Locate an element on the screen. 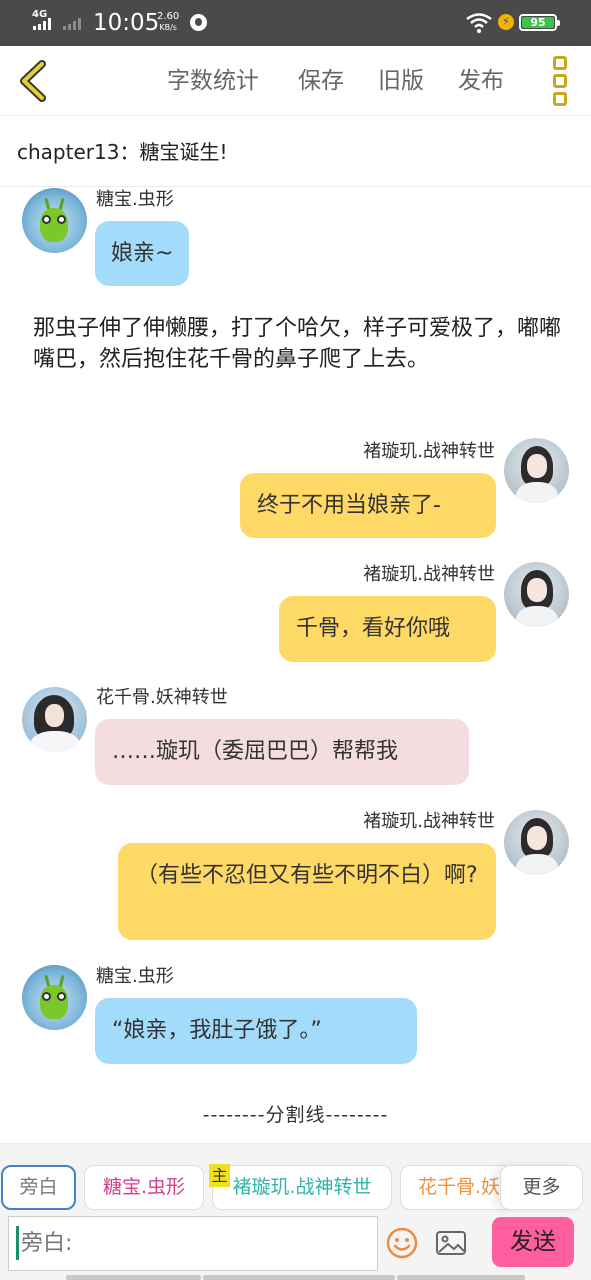 The width and height of the screenshot is (591, 1280). globe-icon is located at coordinates (198, 22).